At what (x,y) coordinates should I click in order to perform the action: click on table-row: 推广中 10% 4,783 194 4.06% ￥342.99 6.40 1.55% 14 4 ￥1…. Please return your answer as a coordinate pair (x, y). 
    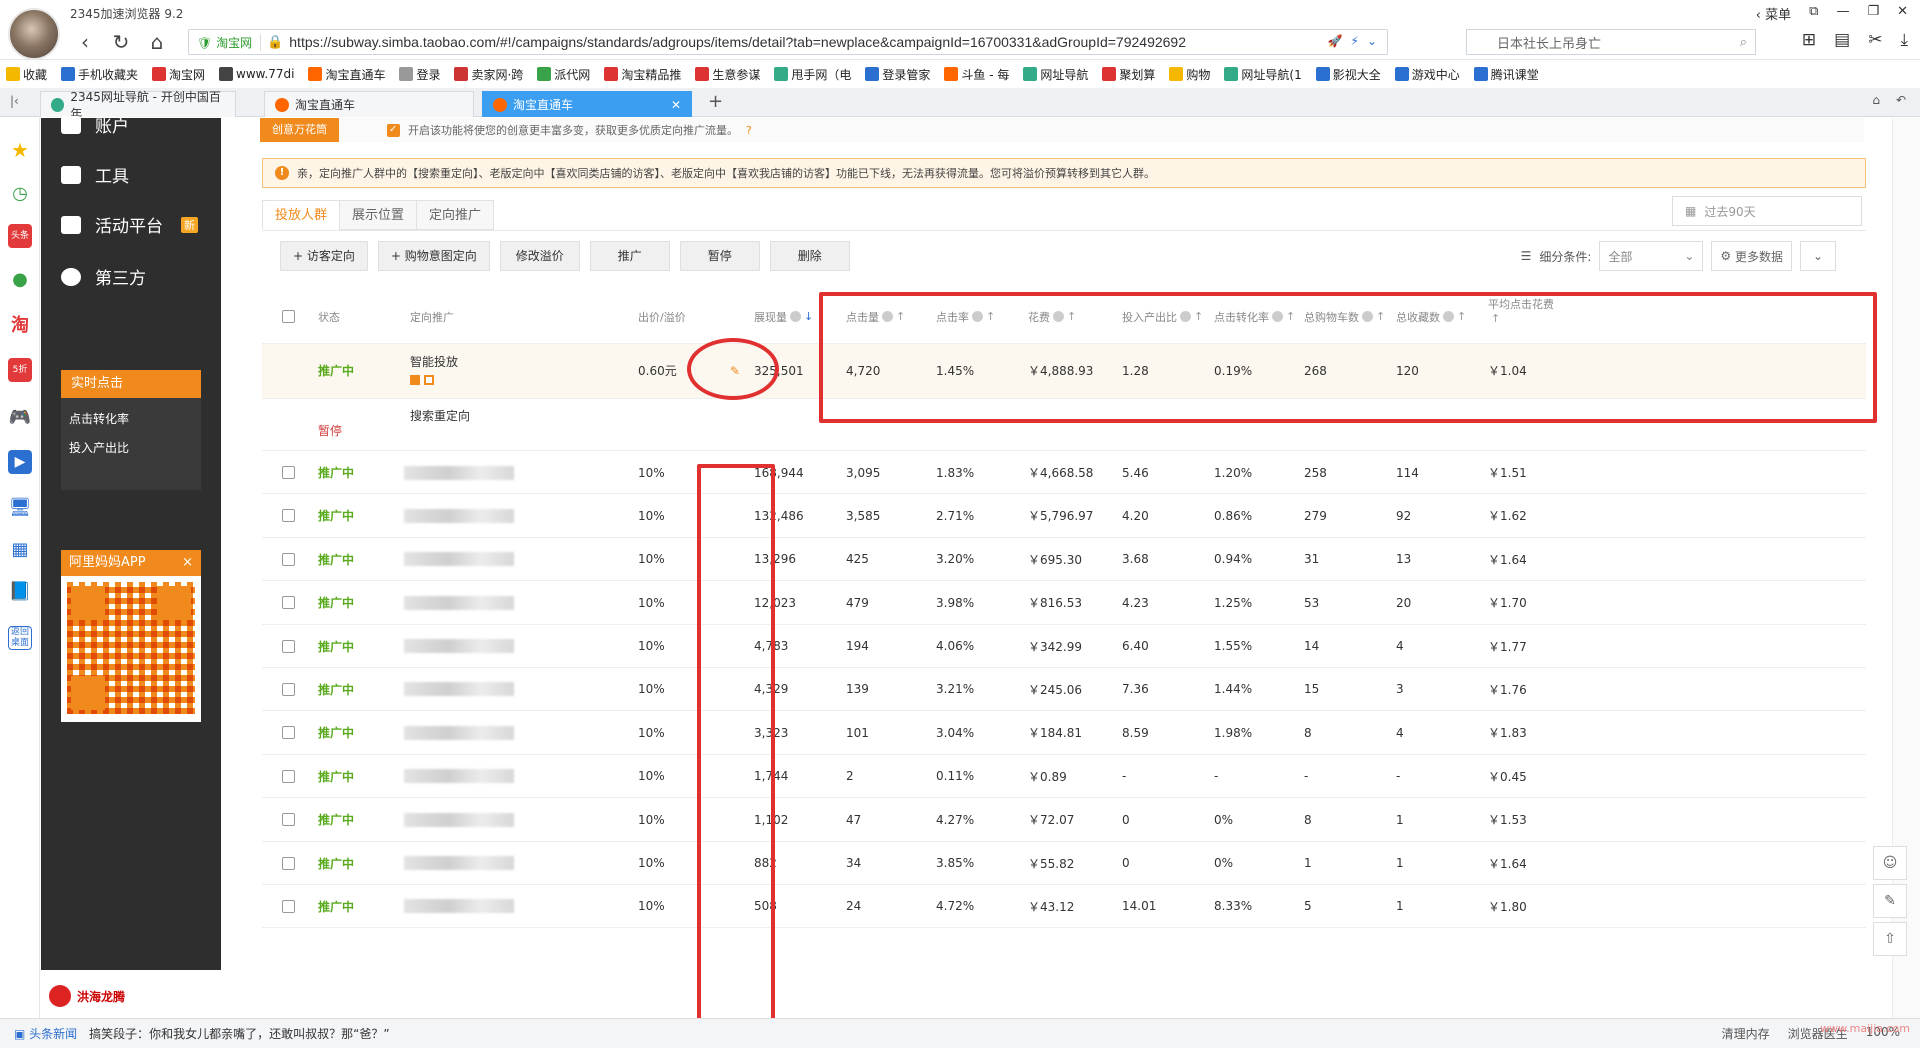
    Looking at the image, I should click on (1064, 646).